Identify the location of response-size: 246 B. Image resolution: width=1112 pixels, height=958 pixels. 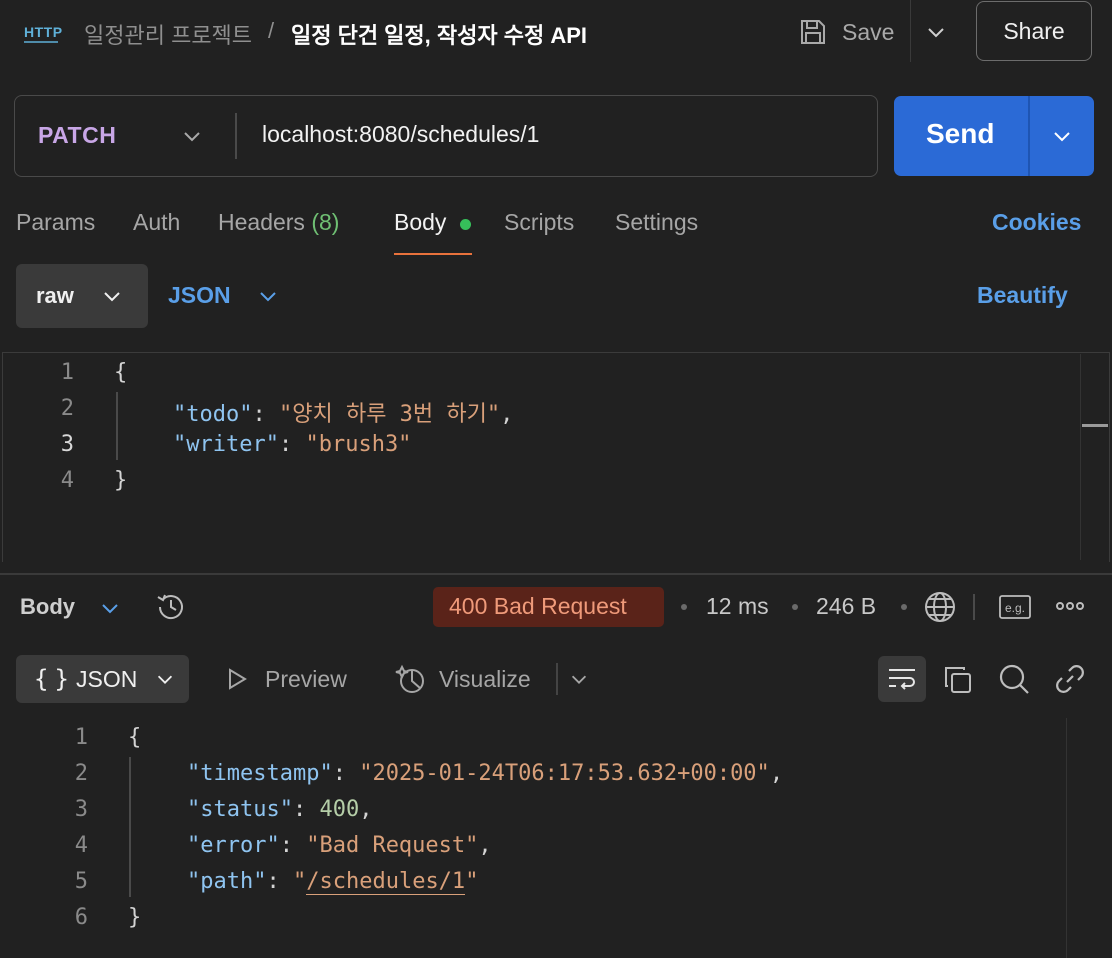
(846, 606).